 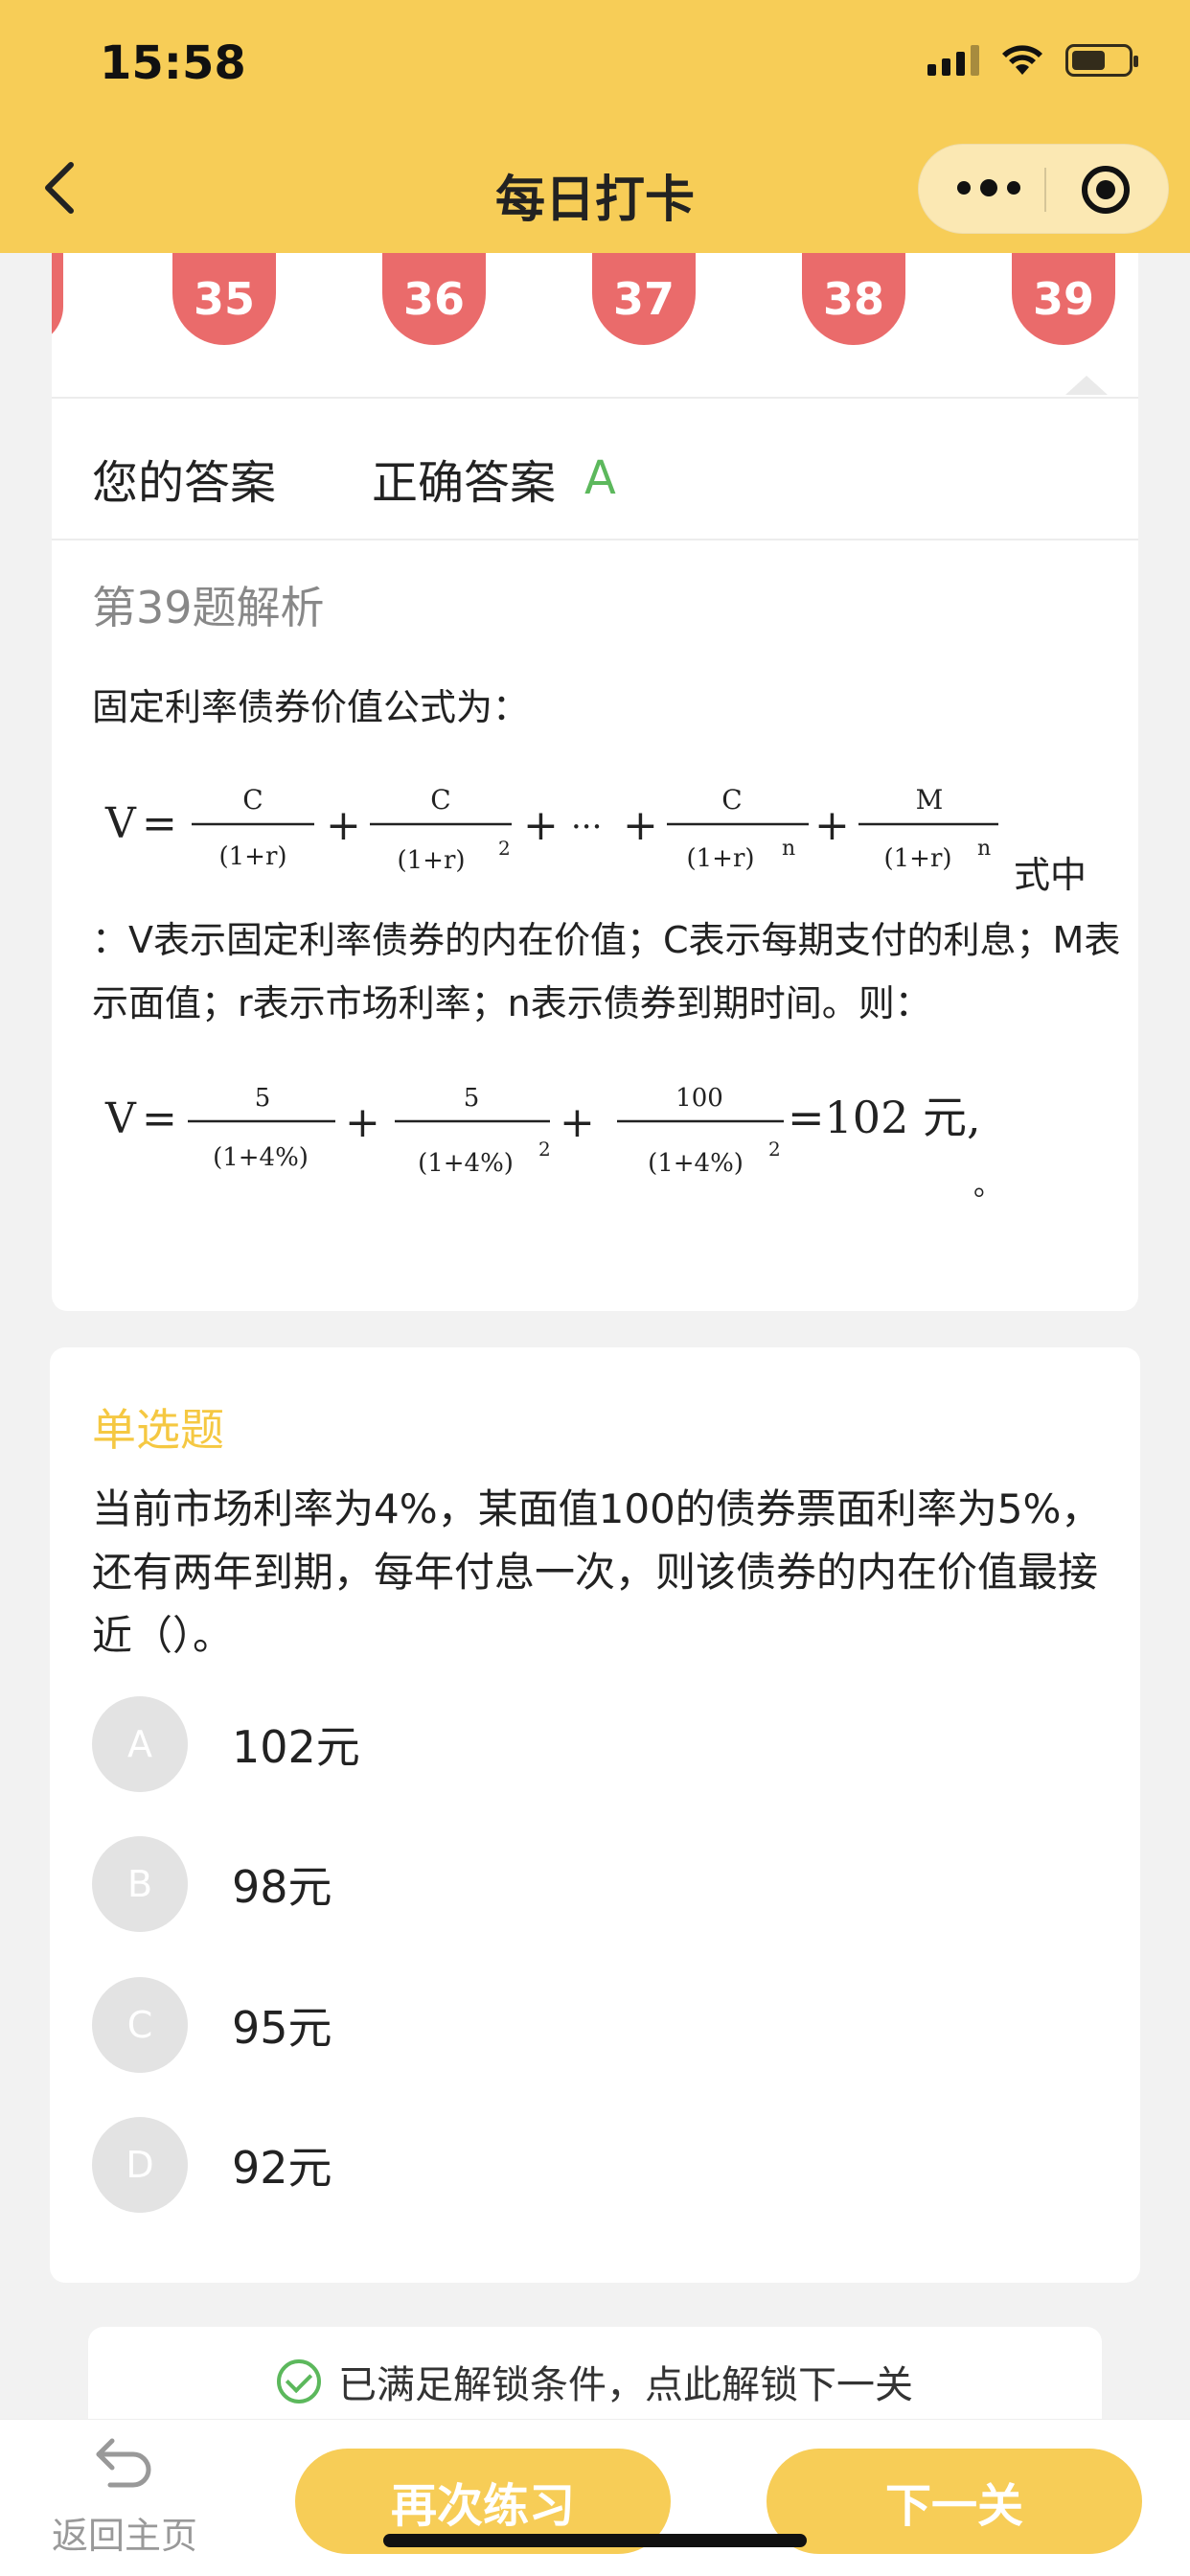 I want to click on formula-result: =102 元,, so click(x=885, y=1117).